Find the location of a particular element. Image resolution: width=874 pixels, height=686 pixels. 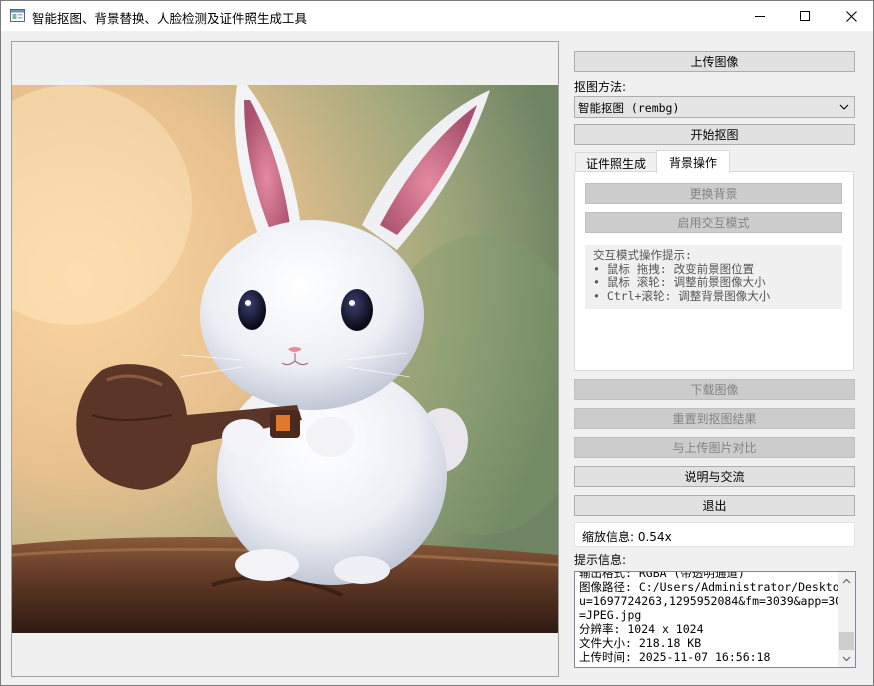

maximize-icon is located at coordinates (805, 16).